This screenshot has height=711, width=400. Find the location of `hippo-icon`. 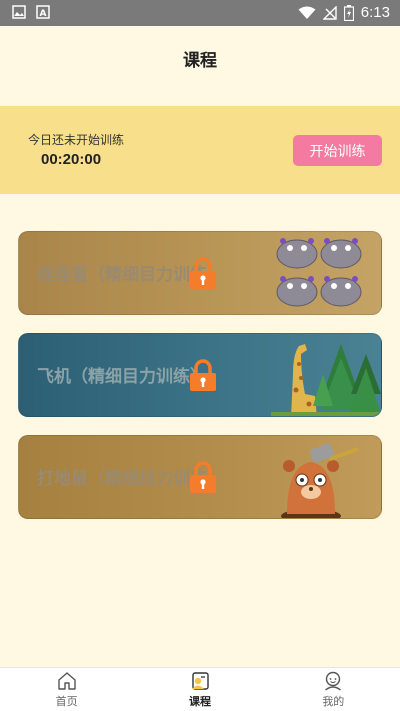

hippo-icon is located at coordinates (319, 272).